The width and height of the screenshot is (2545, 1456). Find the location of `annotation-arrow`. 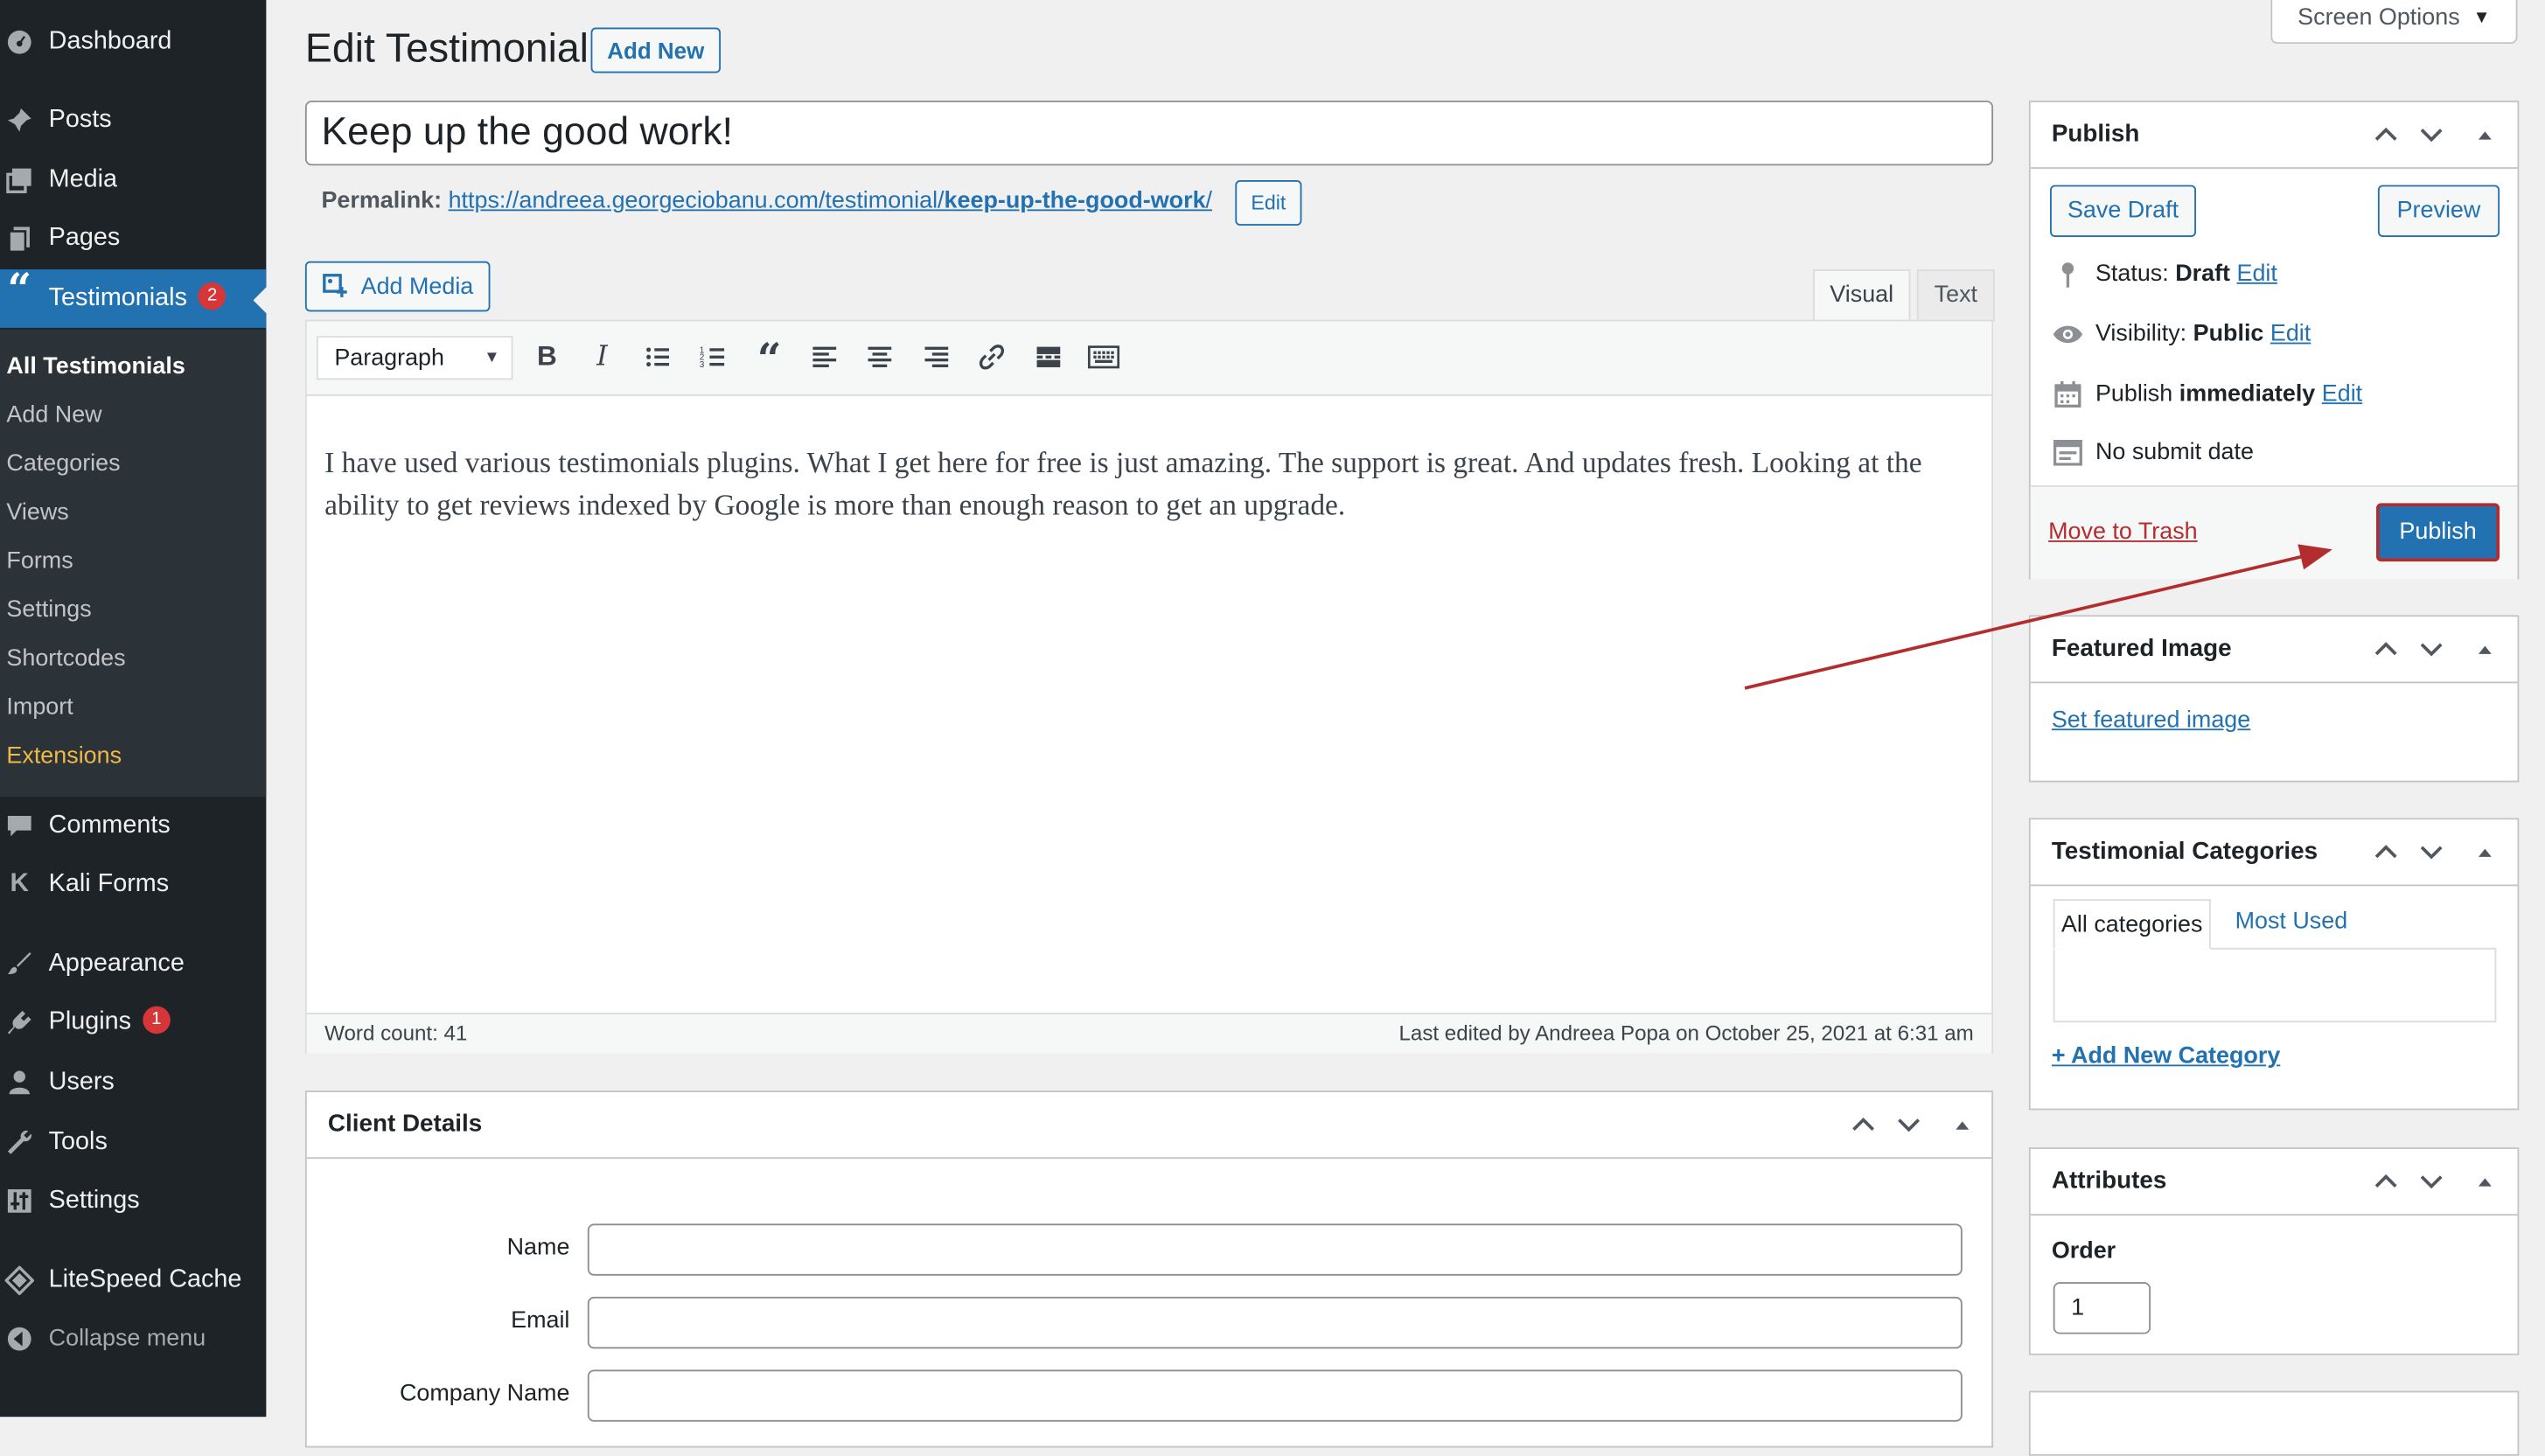

annotation-arrow is located at coordinates (2038, 617).